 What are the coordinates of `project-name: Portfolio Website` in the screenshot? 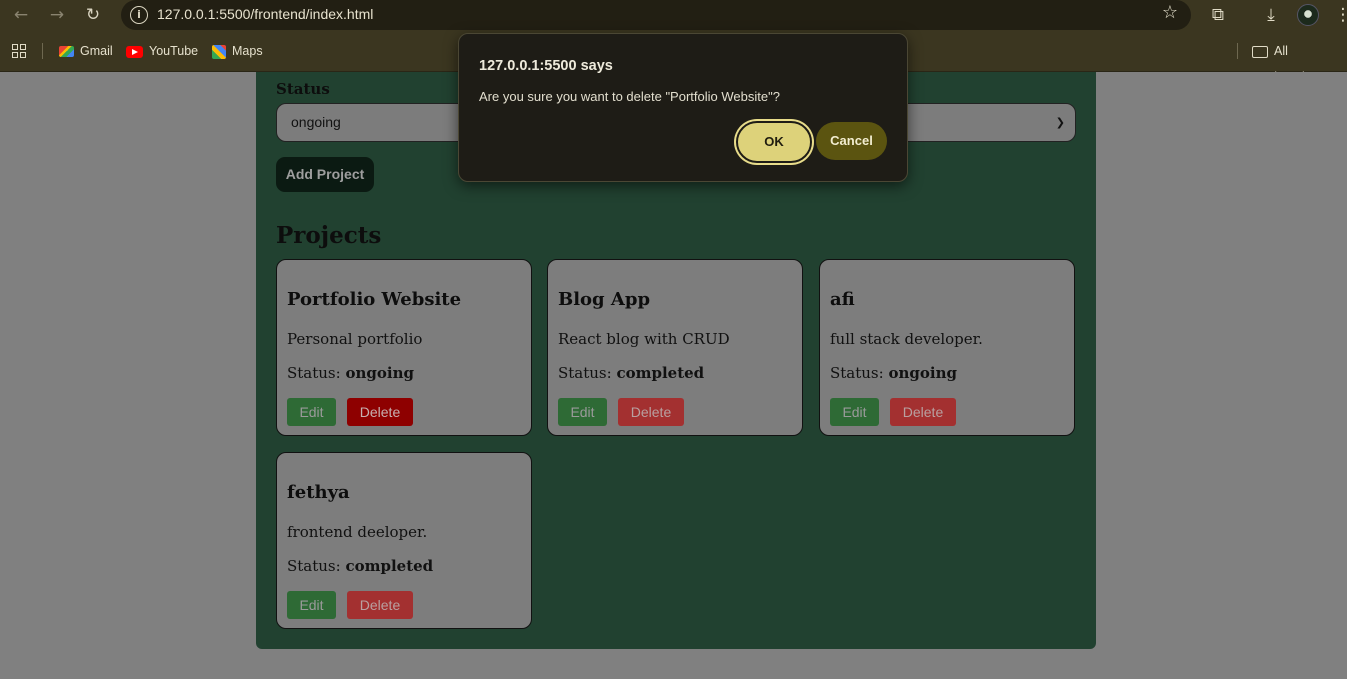 It's located at (374, 299).